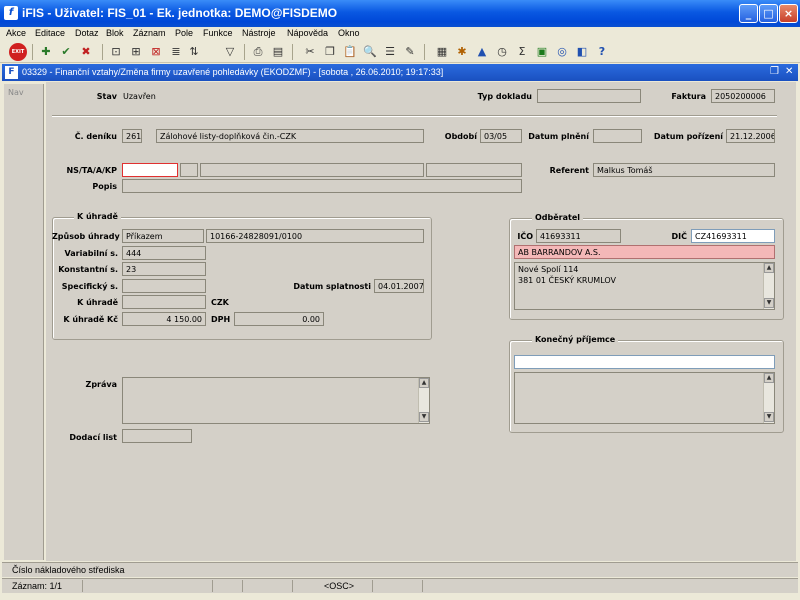  I want to click on konecny-address-field, so click(644, 398).